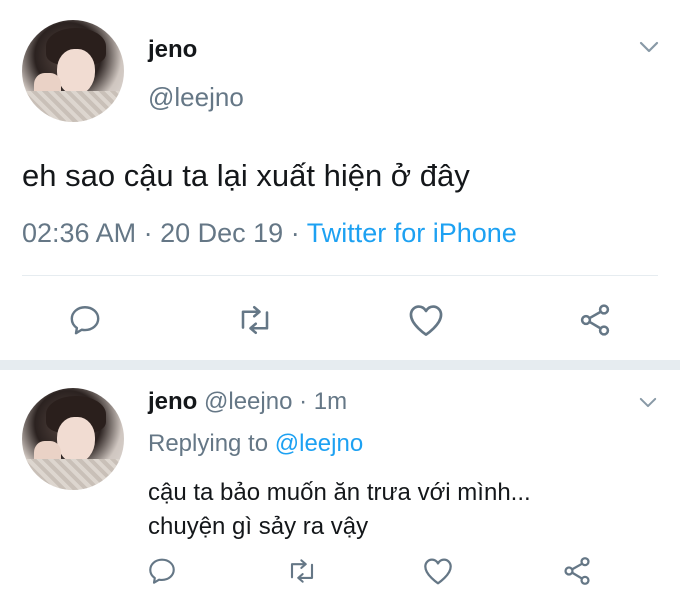 This screenshot has height=615, width=680. Describe the element at coordinates (73, 71) in the screenshot. I see `avatar` at that location.